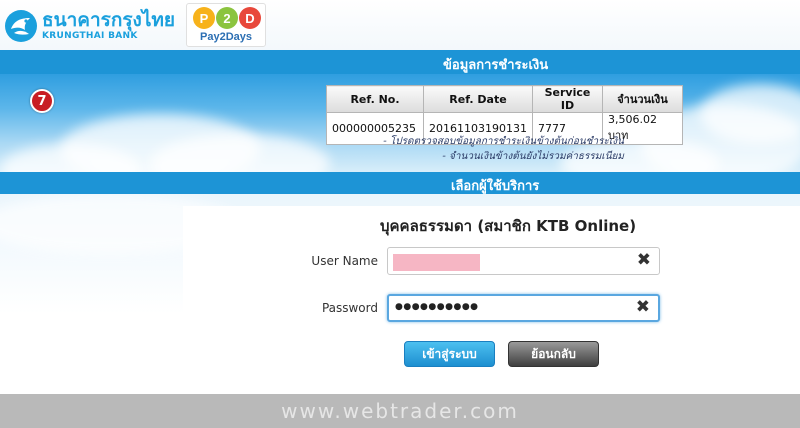 The height and width of the screenshot is (428, 800). What do you see at coordinates (523, 308) in the screenshot?
I see `password-input: ●●●●●●●●●● ✖` at bounding box center [523, 308].